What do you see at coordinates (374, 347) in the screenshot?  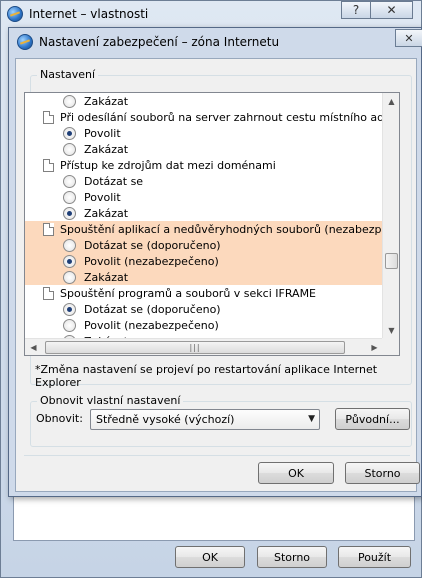 I see `scroll-right-icon: ▶` at bounding box center [374, 347].